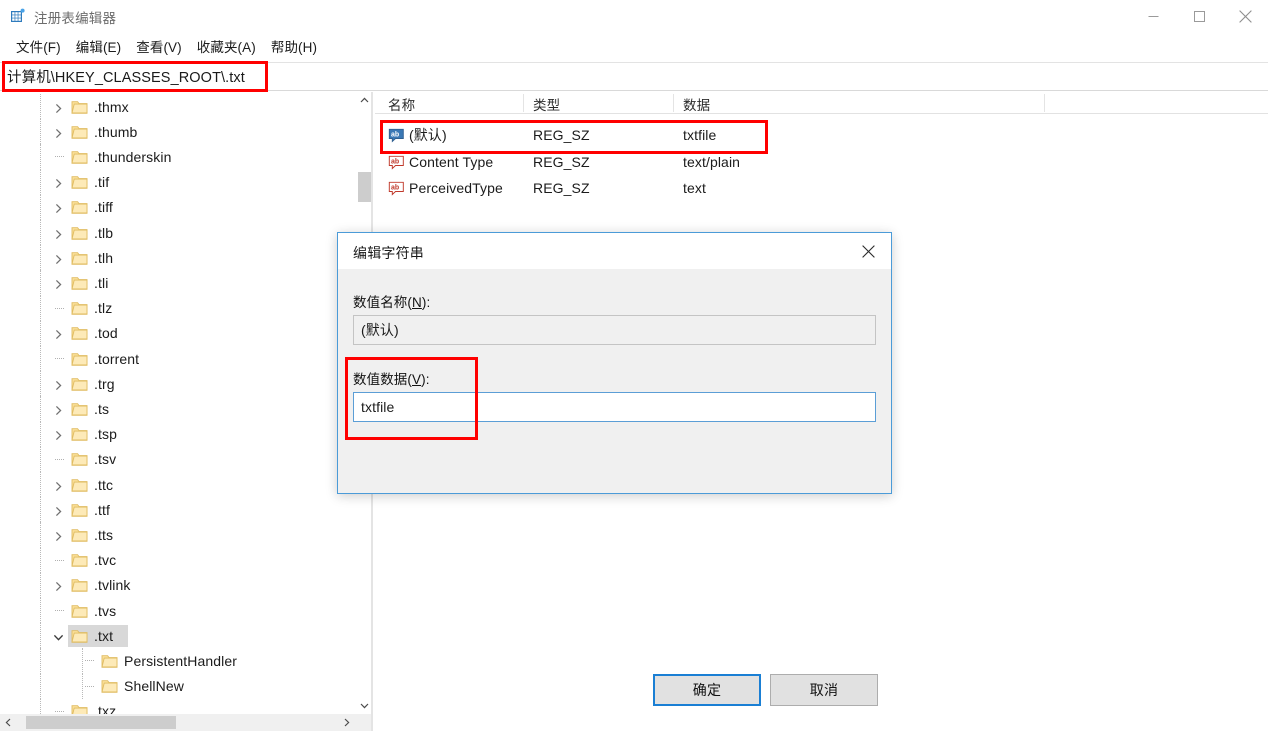 Image resolution: width=1268 pixels, height=750 pixels. I want to click on tree-item-label: .tli, so click(101, 282).